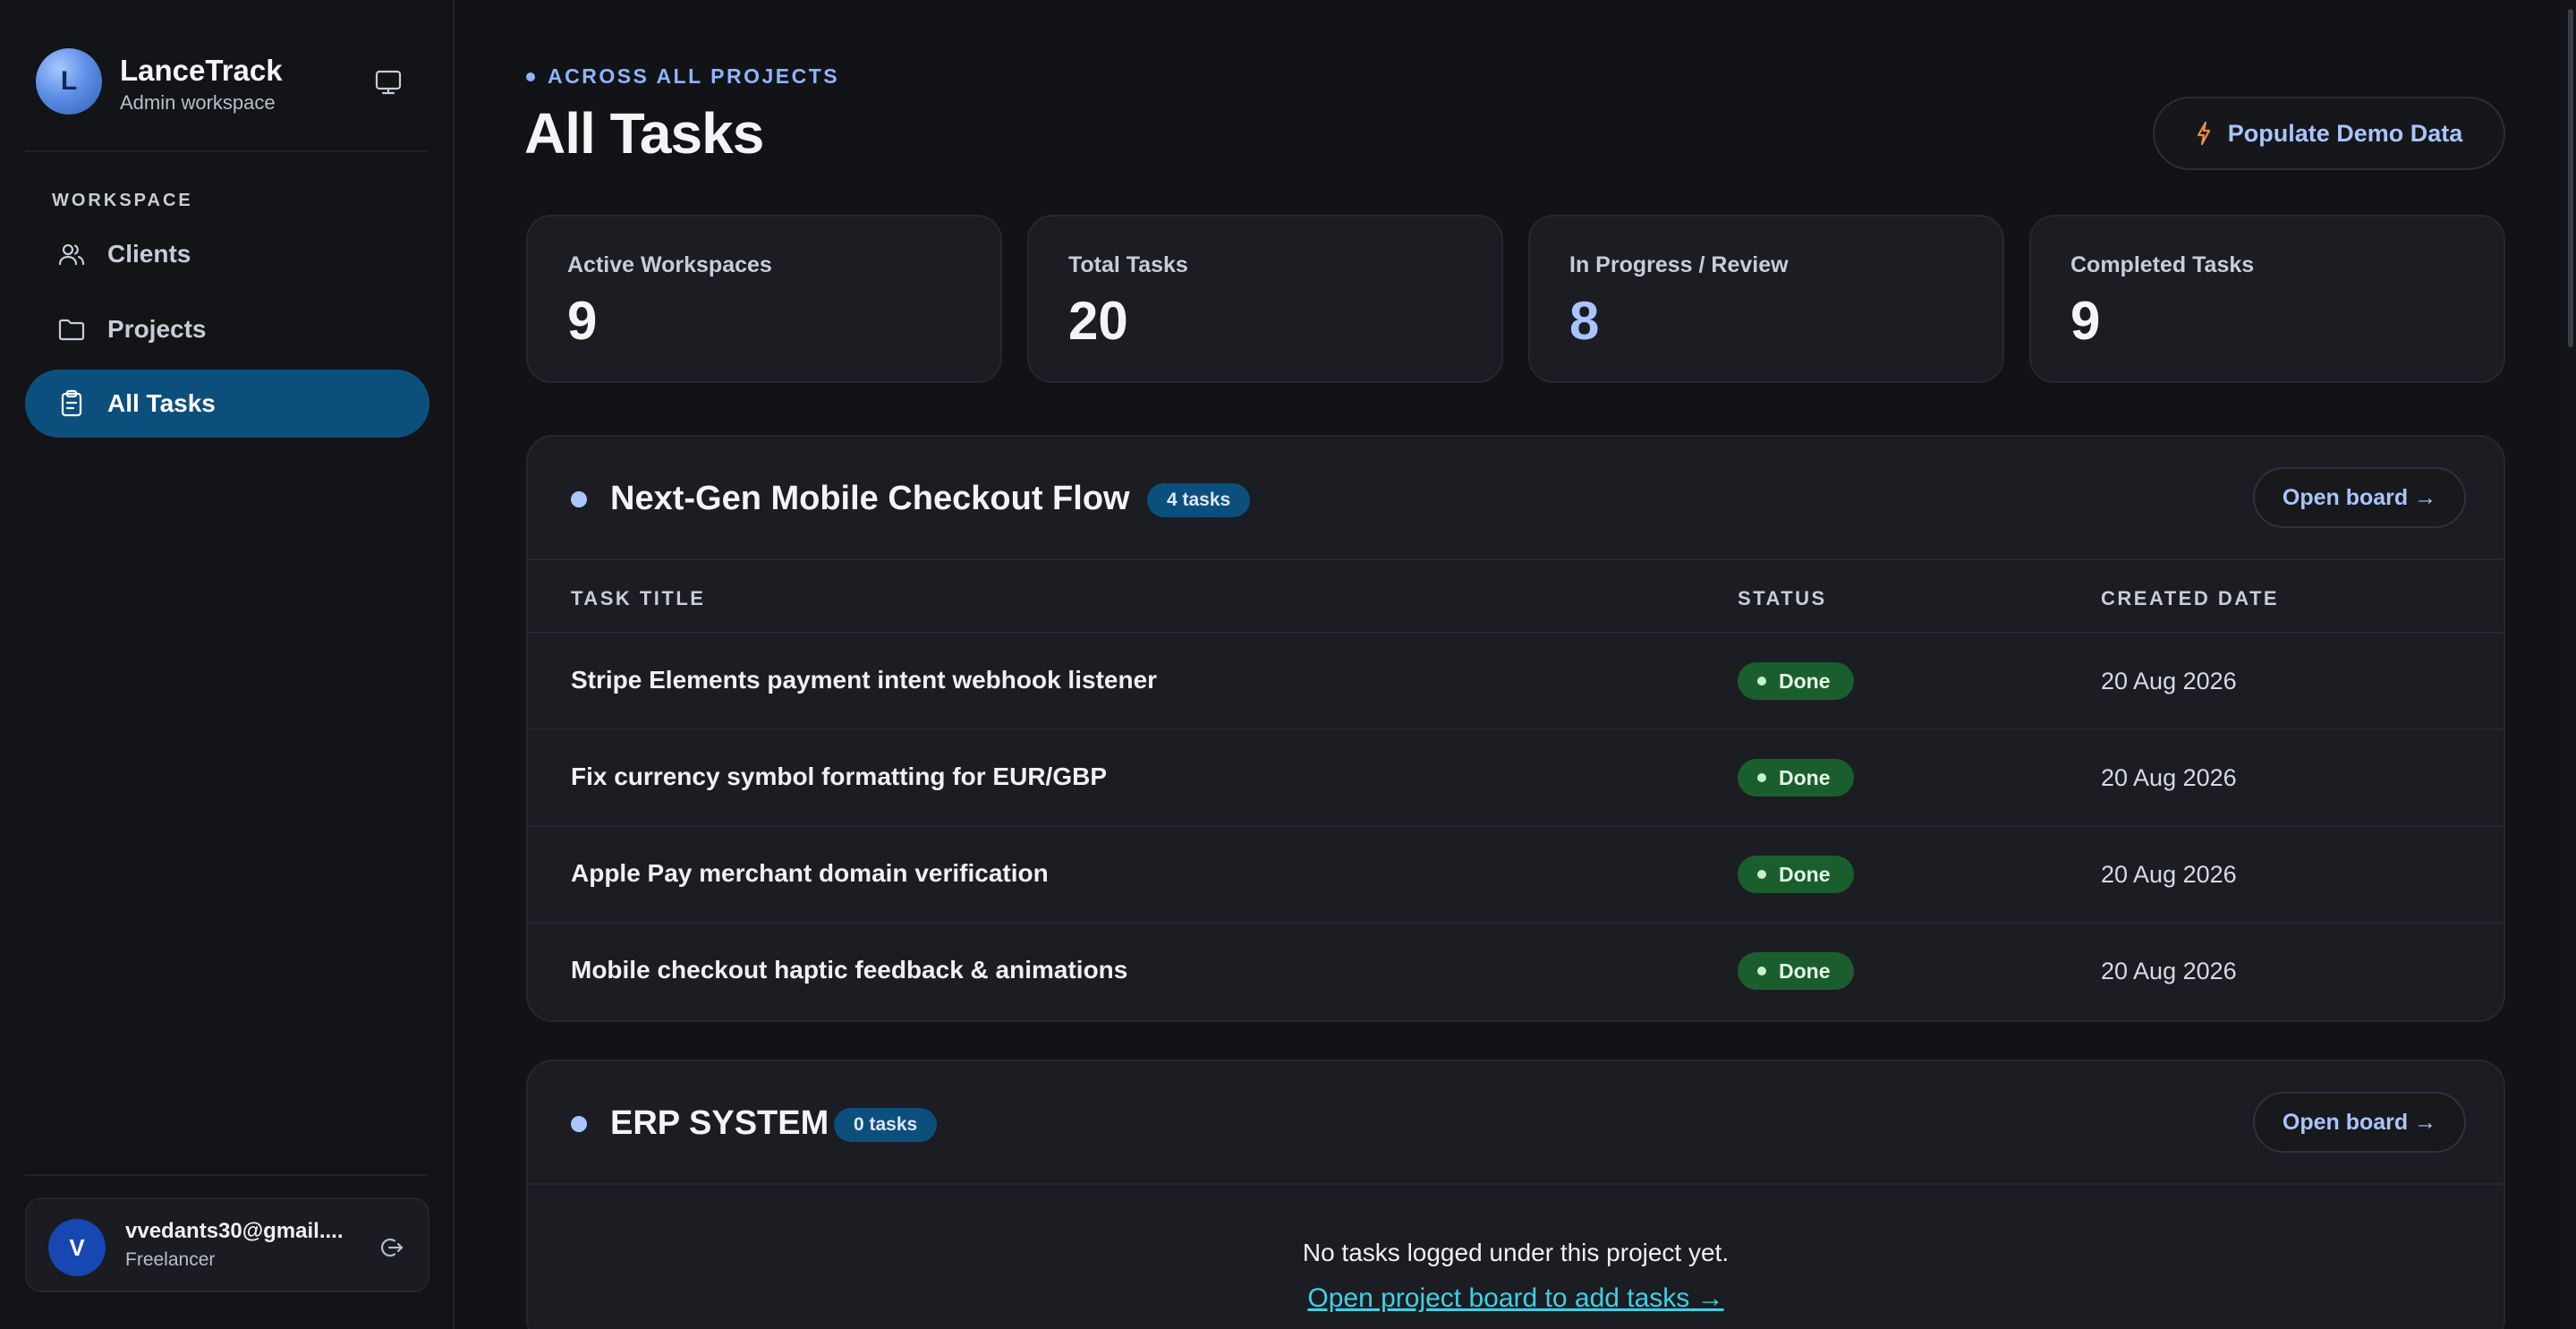 The height and width of the screenshot is (1329, 2576). What do you see at coordinates (638, 598) in the screenshot?
I see `column-header-title: TASK TITLE` at bounding box center [638, 598].